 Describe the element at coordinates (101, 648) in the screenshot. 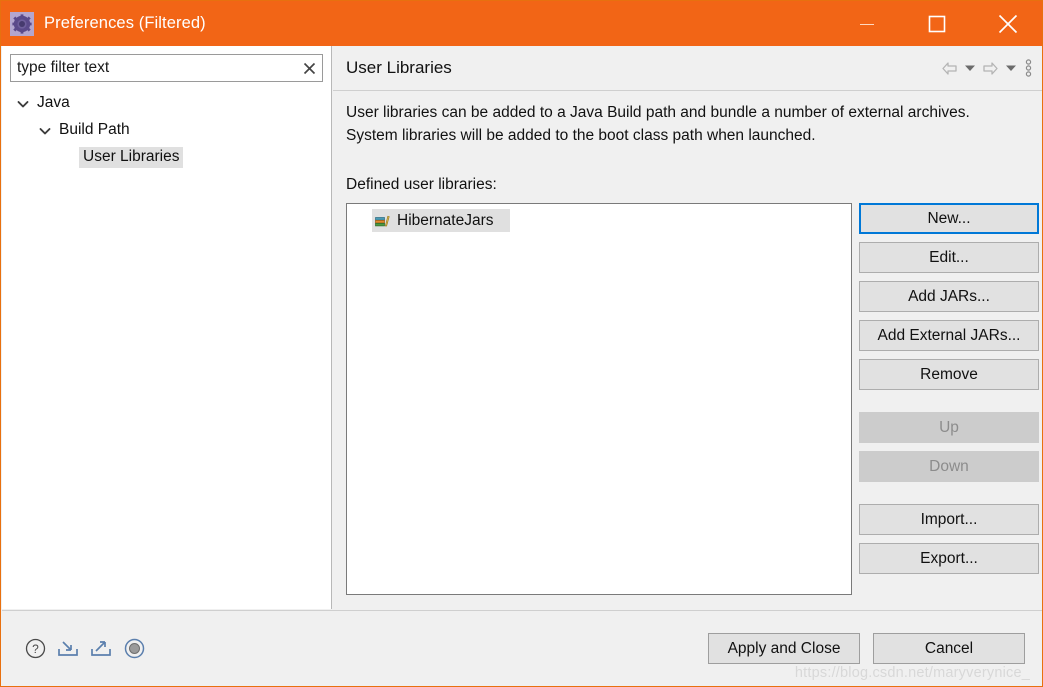

I see `export-preferences-icon` at that location.